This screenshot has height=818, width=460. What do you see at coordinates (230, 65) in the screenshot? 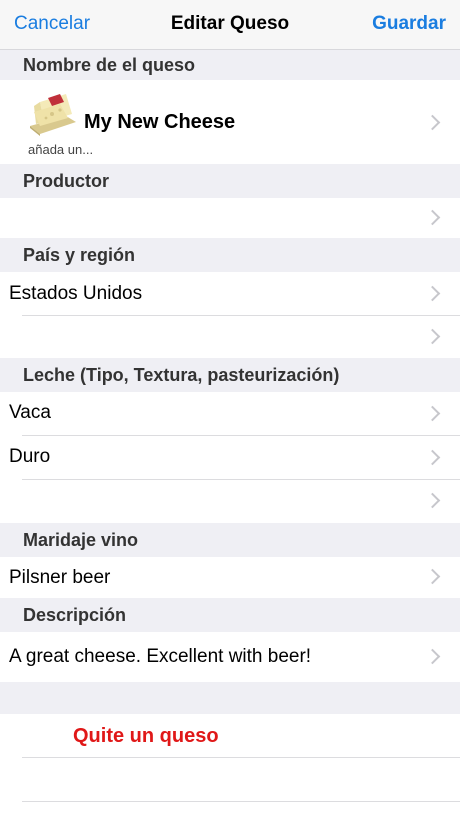
I see `section-header-name: Nombre de el queso` at bounding box center [230, 65].